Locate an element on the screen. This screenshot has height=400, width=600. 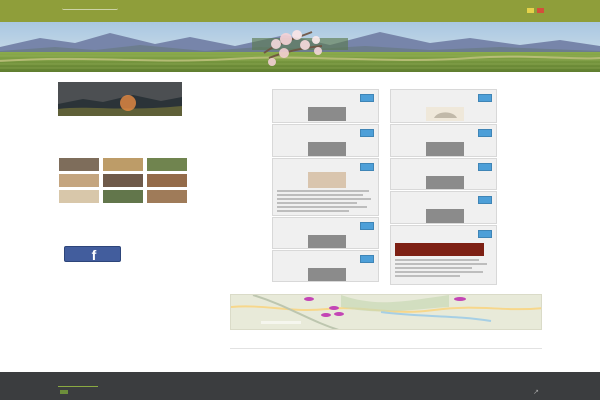
site-logo is located at coordinates (90, 10).